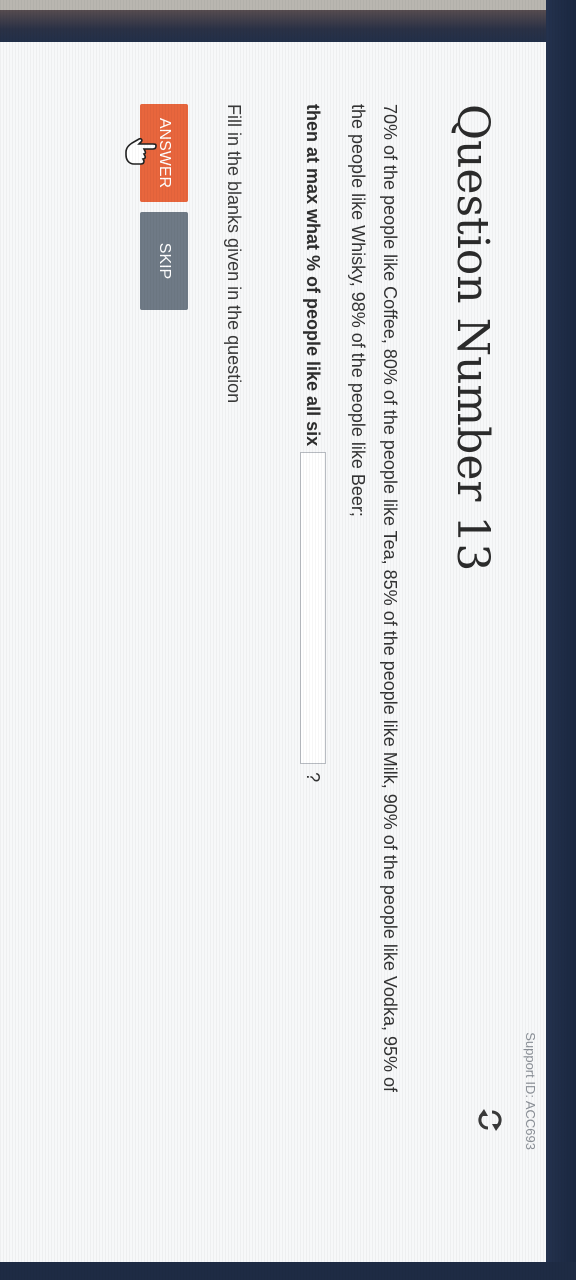 The width and height of the screenshot is (576, 1280). I want to click on refresh-icon, so click(490, 1120).